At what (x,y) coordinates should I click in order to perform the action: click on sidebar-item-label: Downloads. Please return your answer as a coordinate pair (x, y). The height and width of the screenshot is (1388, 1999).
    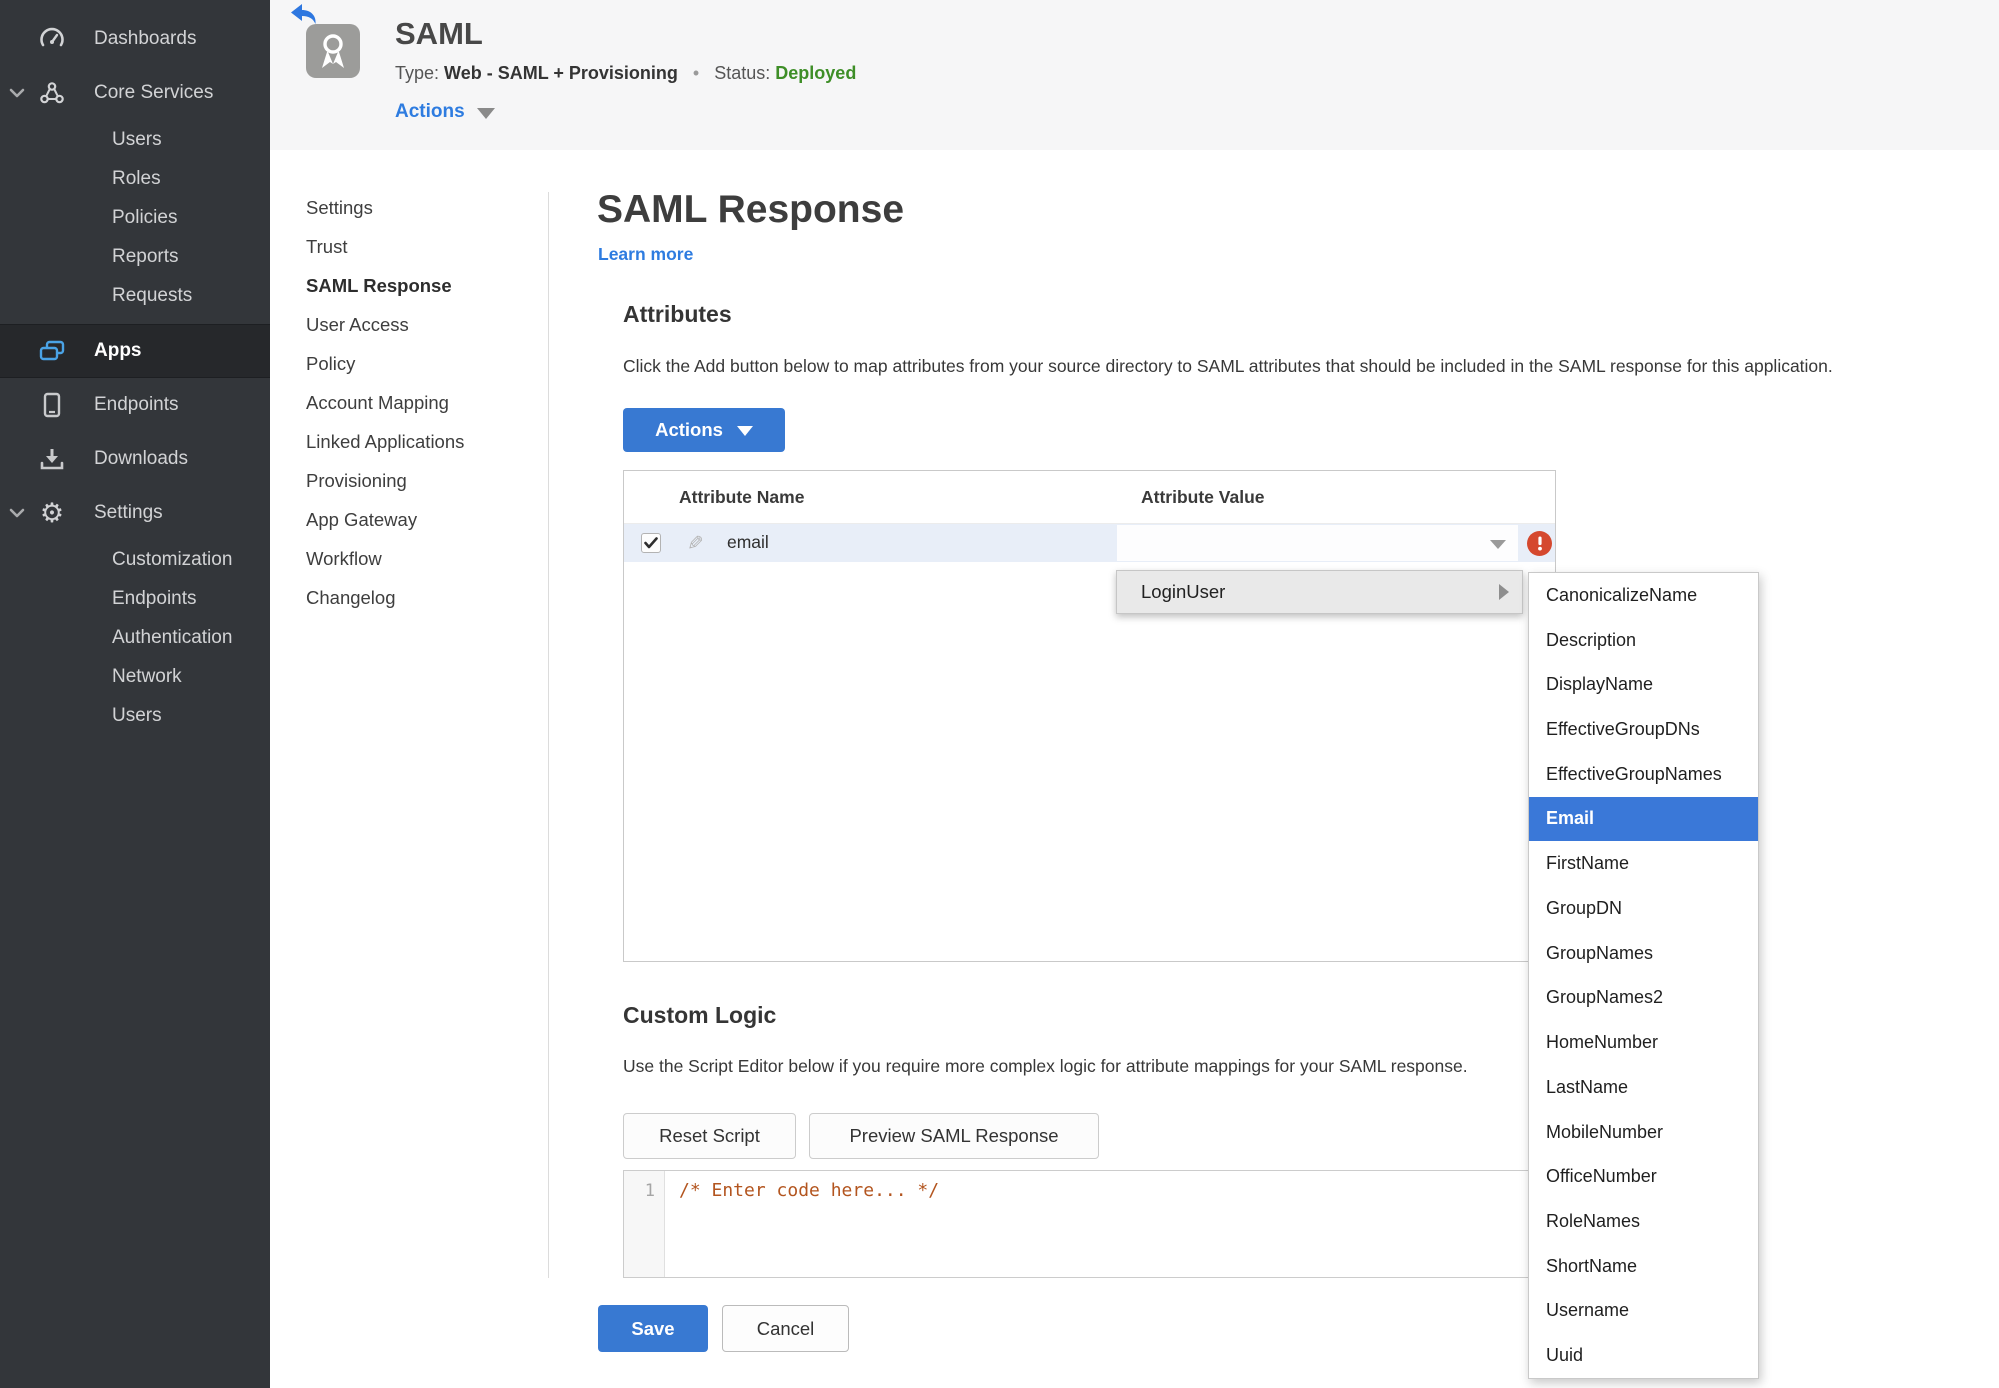
    Looking at the image, I should click on (141, 458).